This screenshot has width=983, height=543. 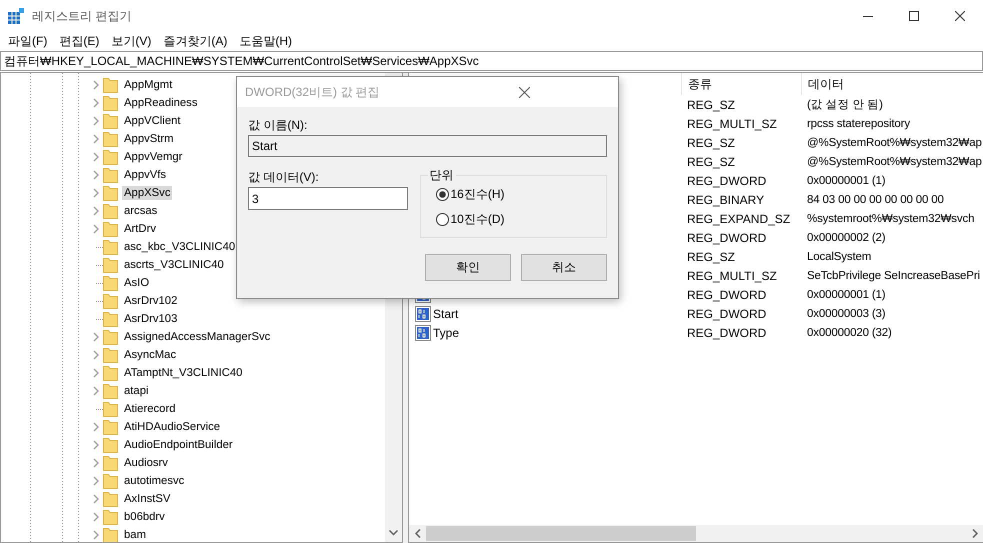 What do you see at coordinates (141, 211) in the screenshot?
I see `tree-item: arcsas` at bounding box center [141, 211].